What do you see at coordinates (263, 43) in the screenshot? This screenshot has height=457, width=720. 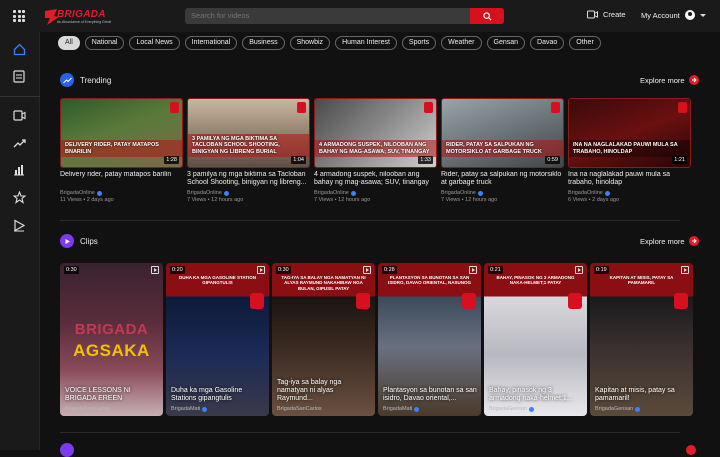 I see `chip-business: Business` at bounding box center [263, 43].